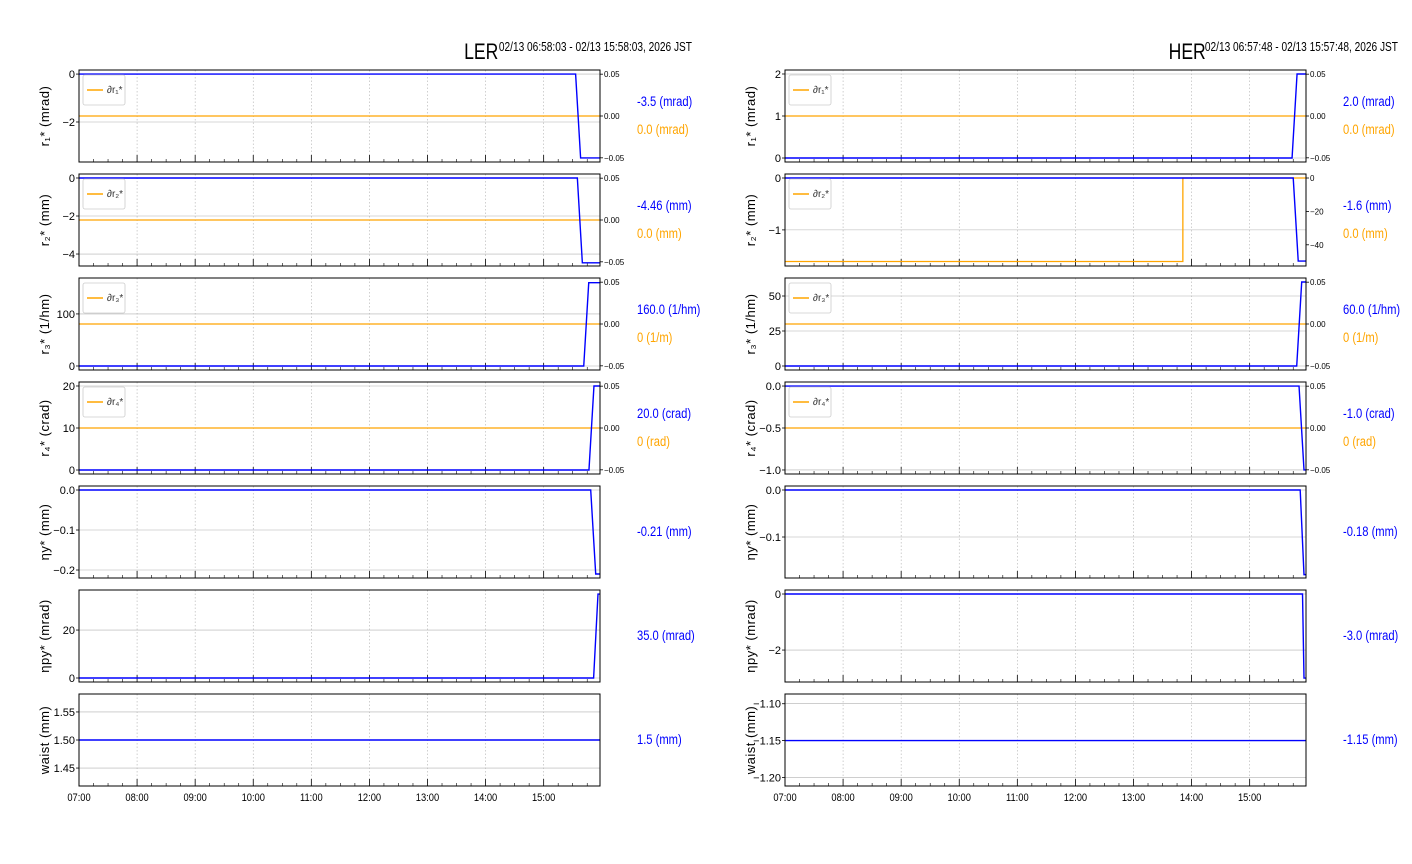 The width and height of the screenshot is (1412, 864). What do you see at coordinates (1370, 739) in the screenshot?
I see `current-value: -1.15 (mm)` at bounding box center [1370, 739].